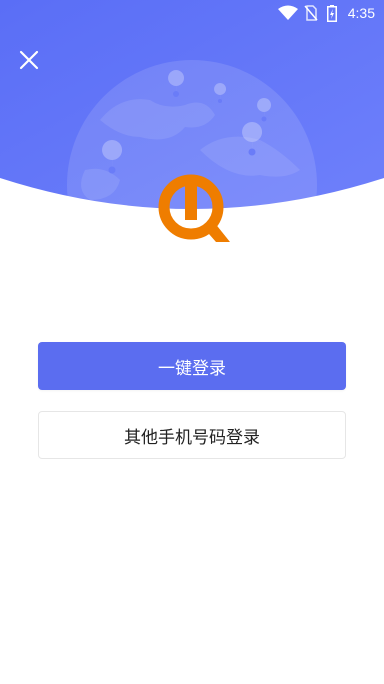  I want to click on app-logo, so click(193, 208).